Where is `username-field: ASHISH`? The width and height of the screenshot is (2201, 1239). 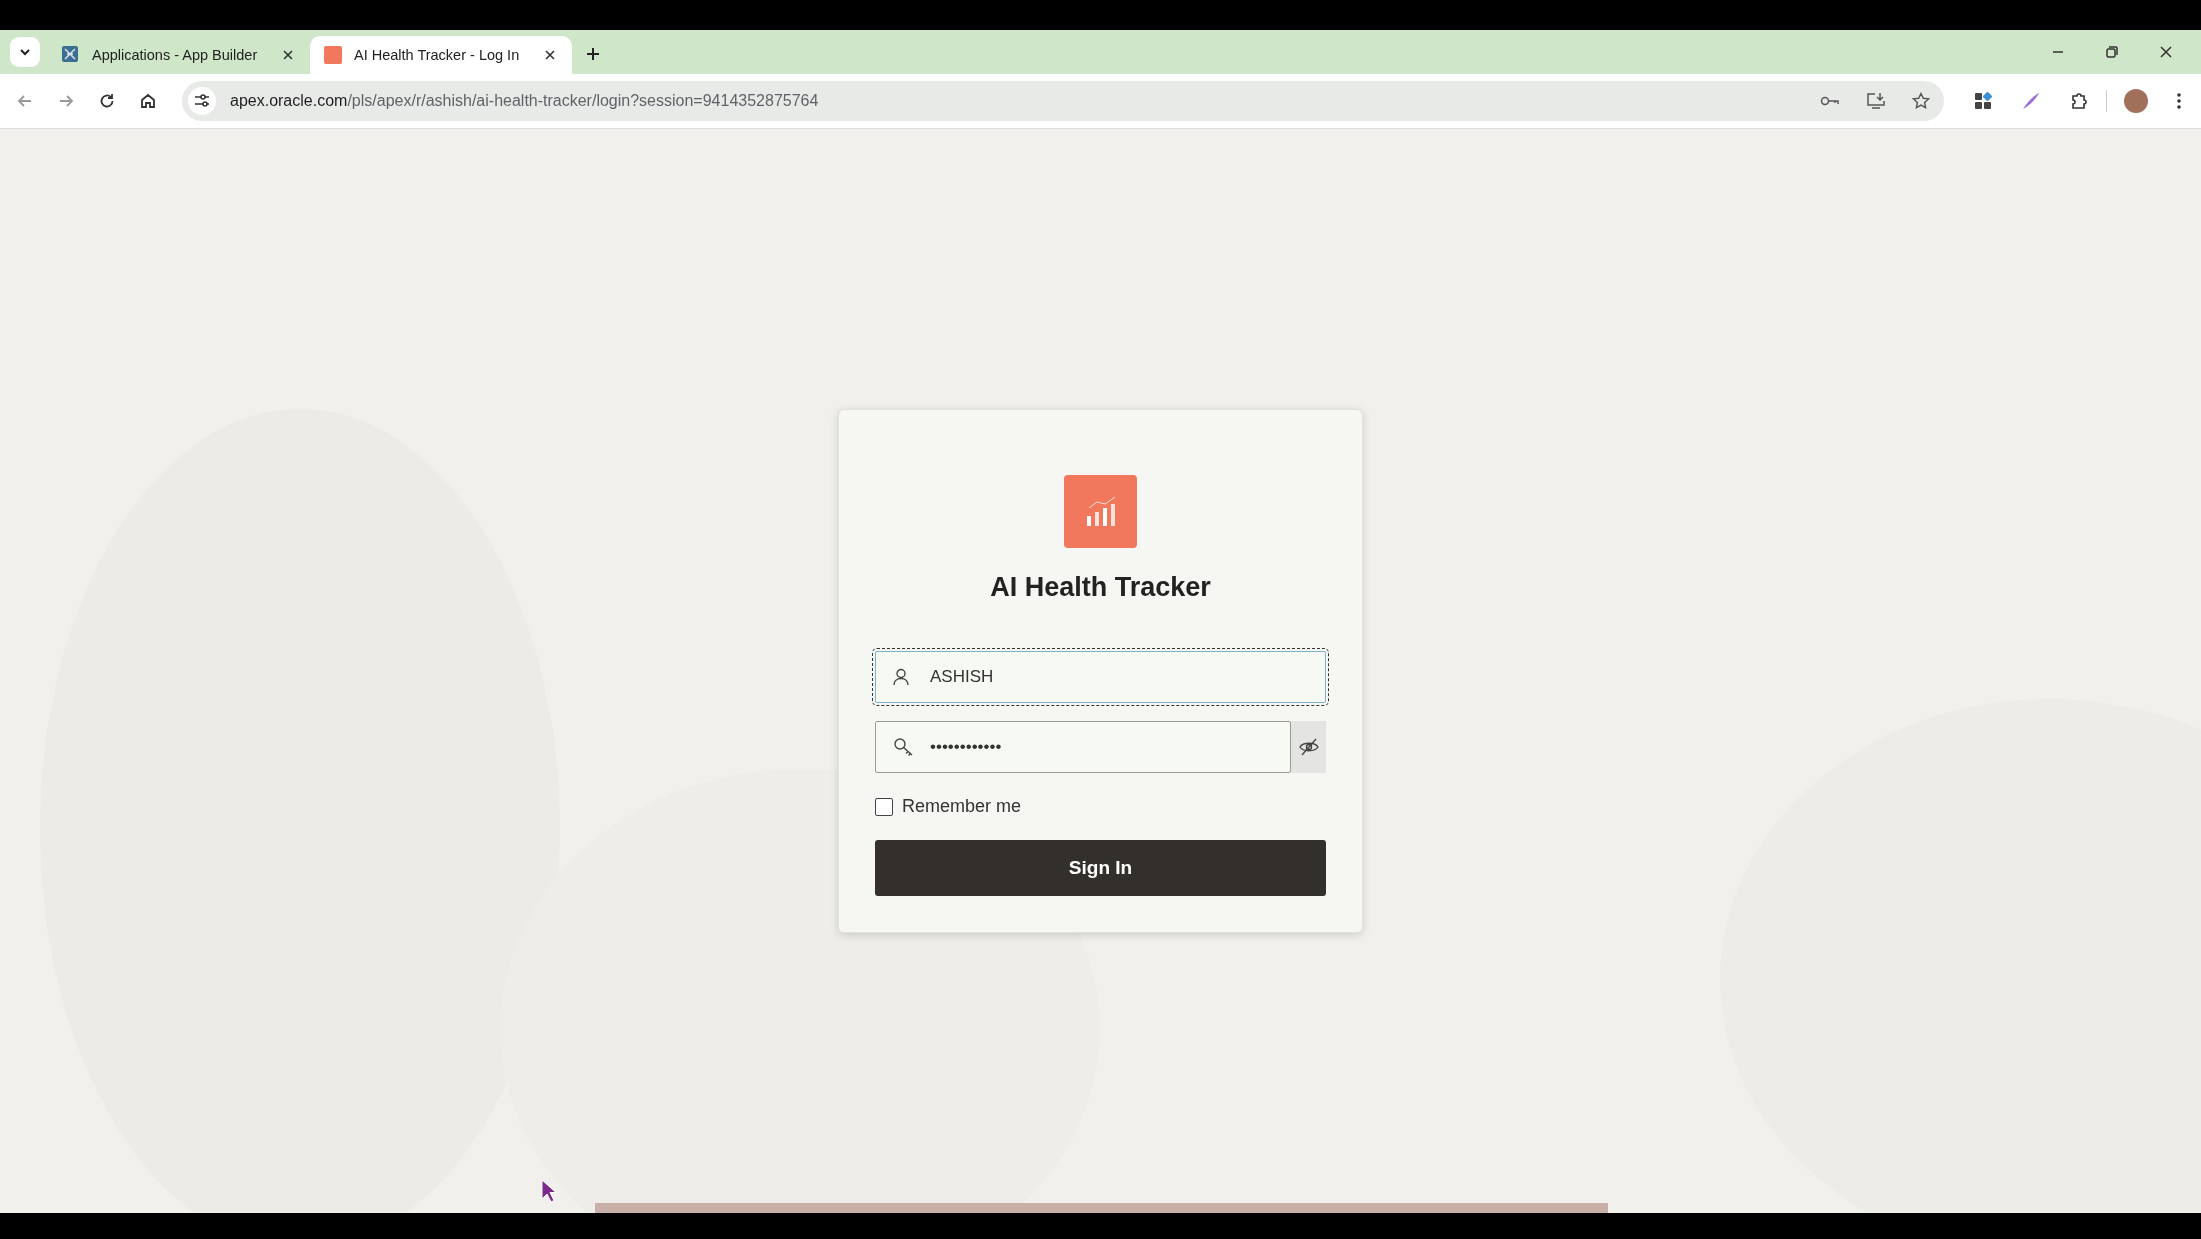 username-field: ASHISH is located at coordinates (1100, 677).